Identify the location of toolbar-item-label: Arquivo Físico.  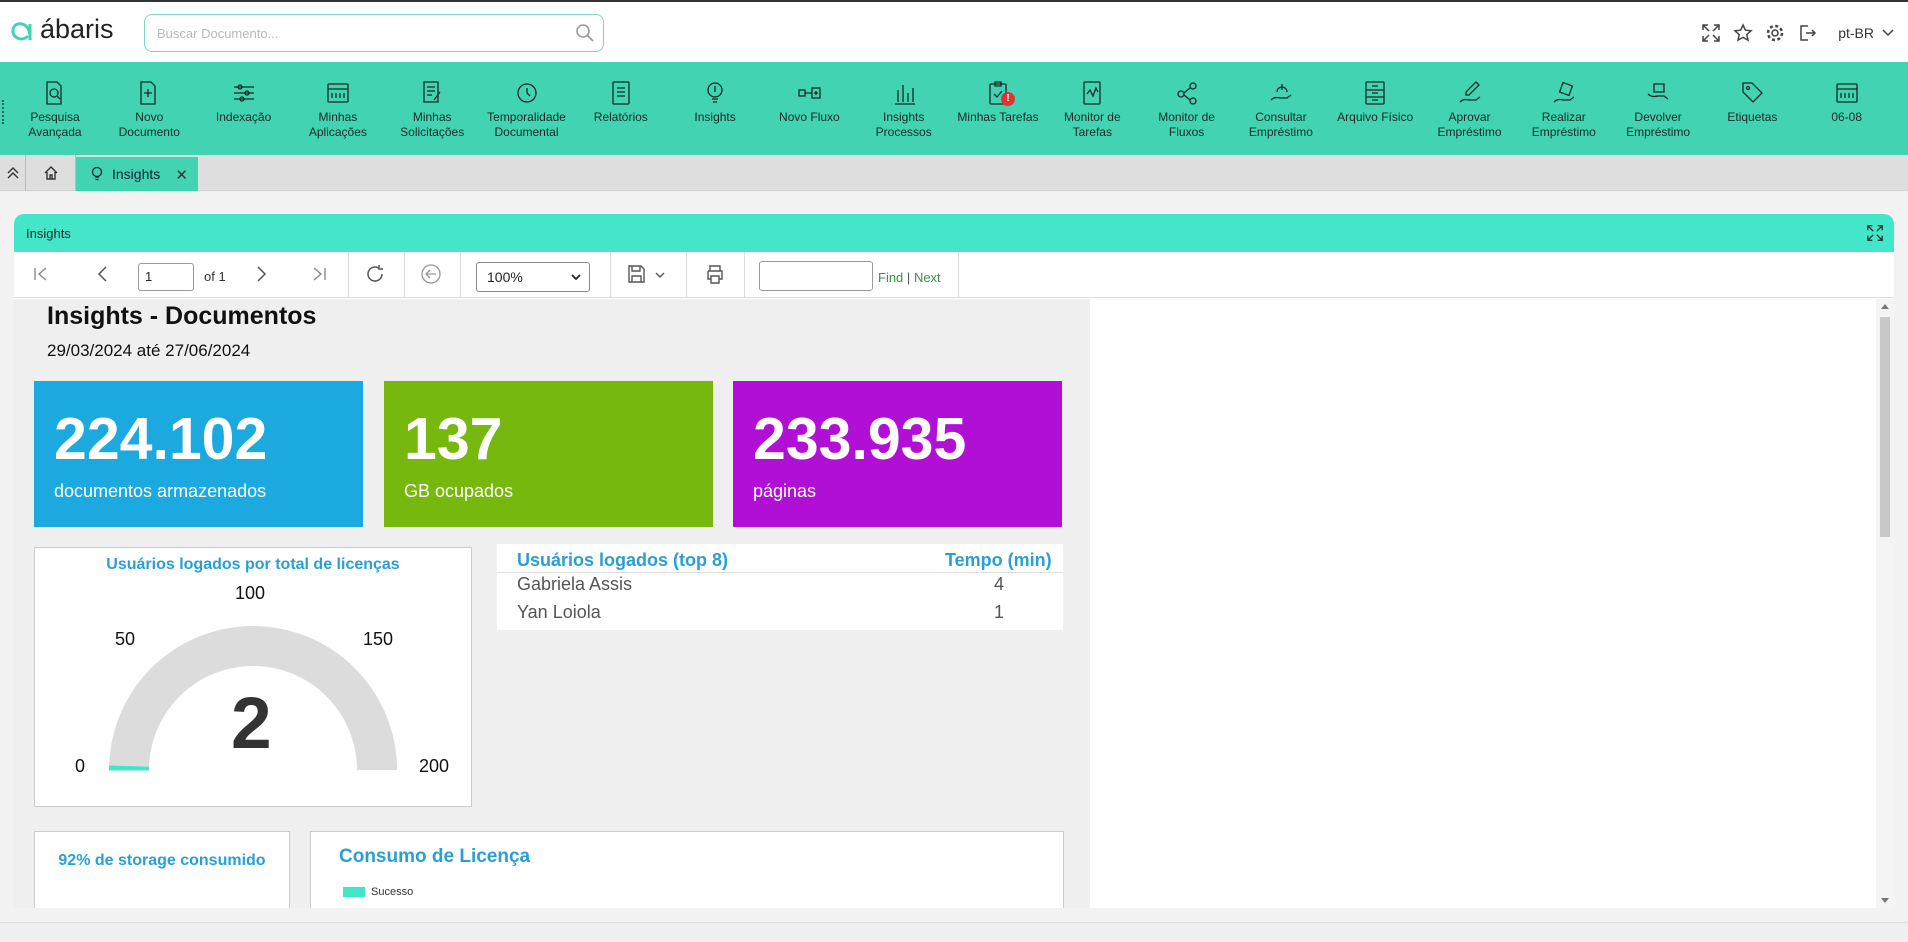
(1375, 117).